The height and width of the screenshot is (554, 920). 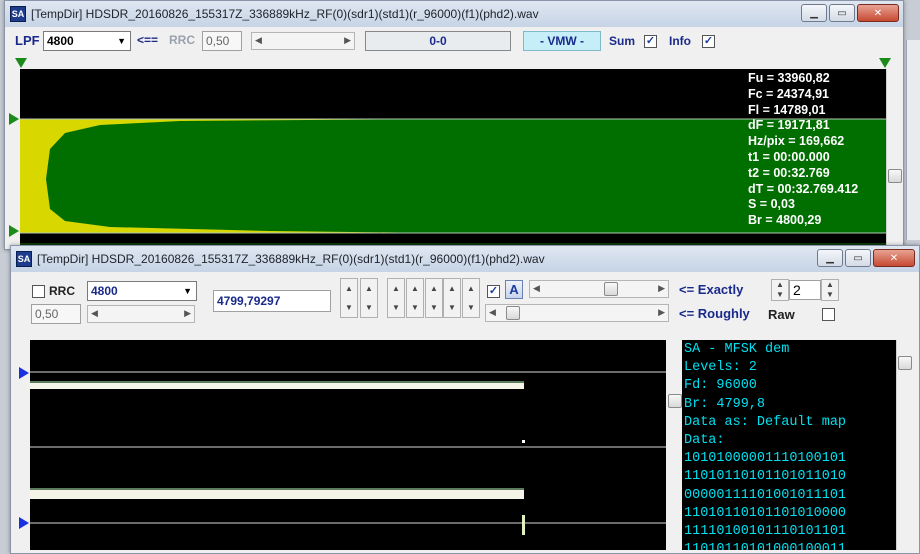 I want to click on info-t2: t2 = 00:32.769, so click(x=789, y=172).